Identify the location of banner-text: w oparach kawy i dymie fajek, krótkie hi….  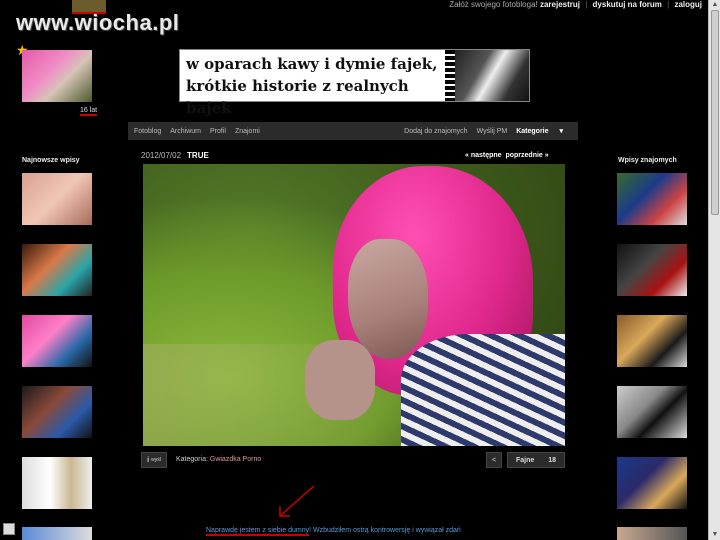
(312, 83).